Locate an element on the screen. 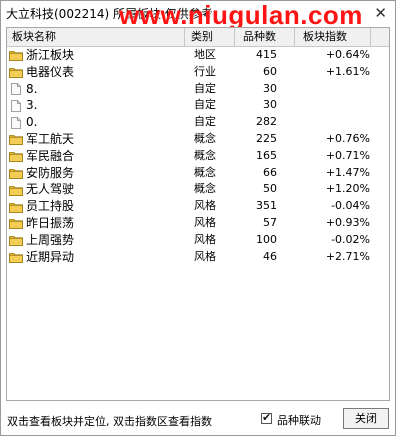  sector-name: 军民融合 is located at coordinates (50, 155).